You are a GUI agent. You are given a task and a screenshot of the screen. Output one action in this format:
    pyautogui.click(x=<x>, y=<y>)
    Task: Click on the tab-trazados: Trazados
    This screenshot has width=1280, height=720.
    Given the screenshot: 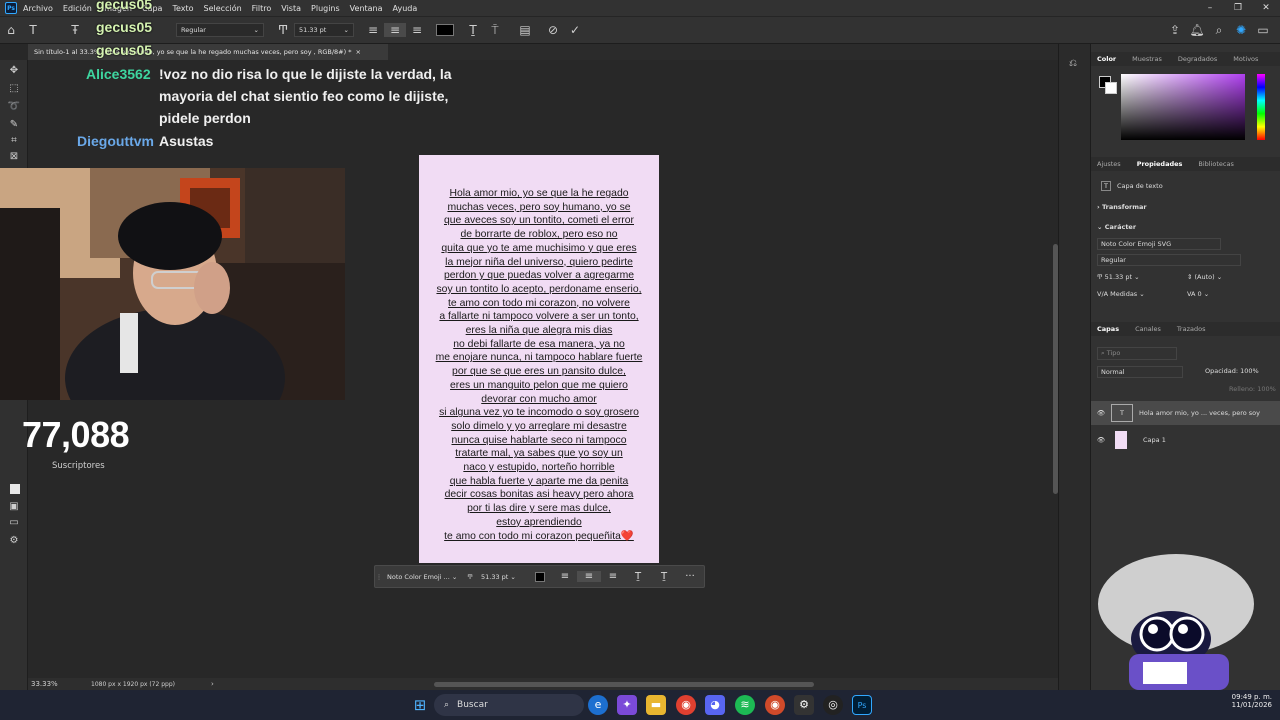 What is the action you would take?
    pyautogui.click(x=1191, y=329)
    